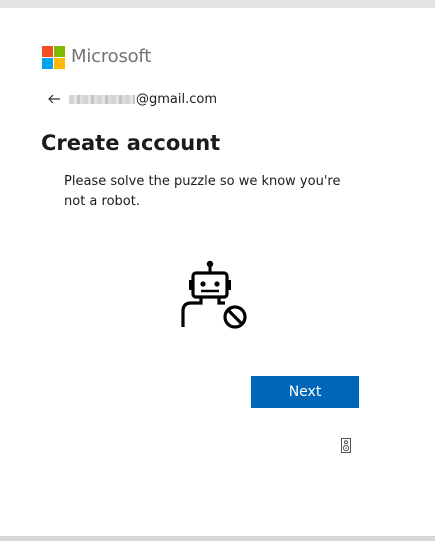 Image resolution: width=435 pixels, height=541 pixels. I want to click on identity-banner: @gmail.com, so click(132, 99).